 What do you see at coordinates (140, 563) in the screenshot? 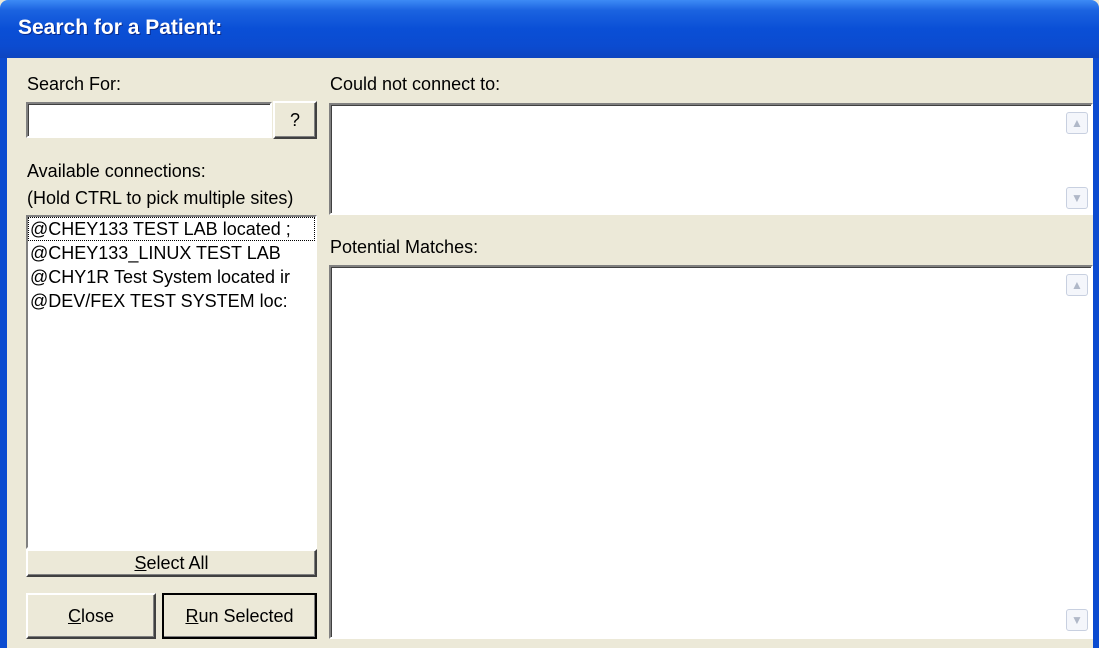
I see `select-all-accel: S` at bounding box center [140, 563].